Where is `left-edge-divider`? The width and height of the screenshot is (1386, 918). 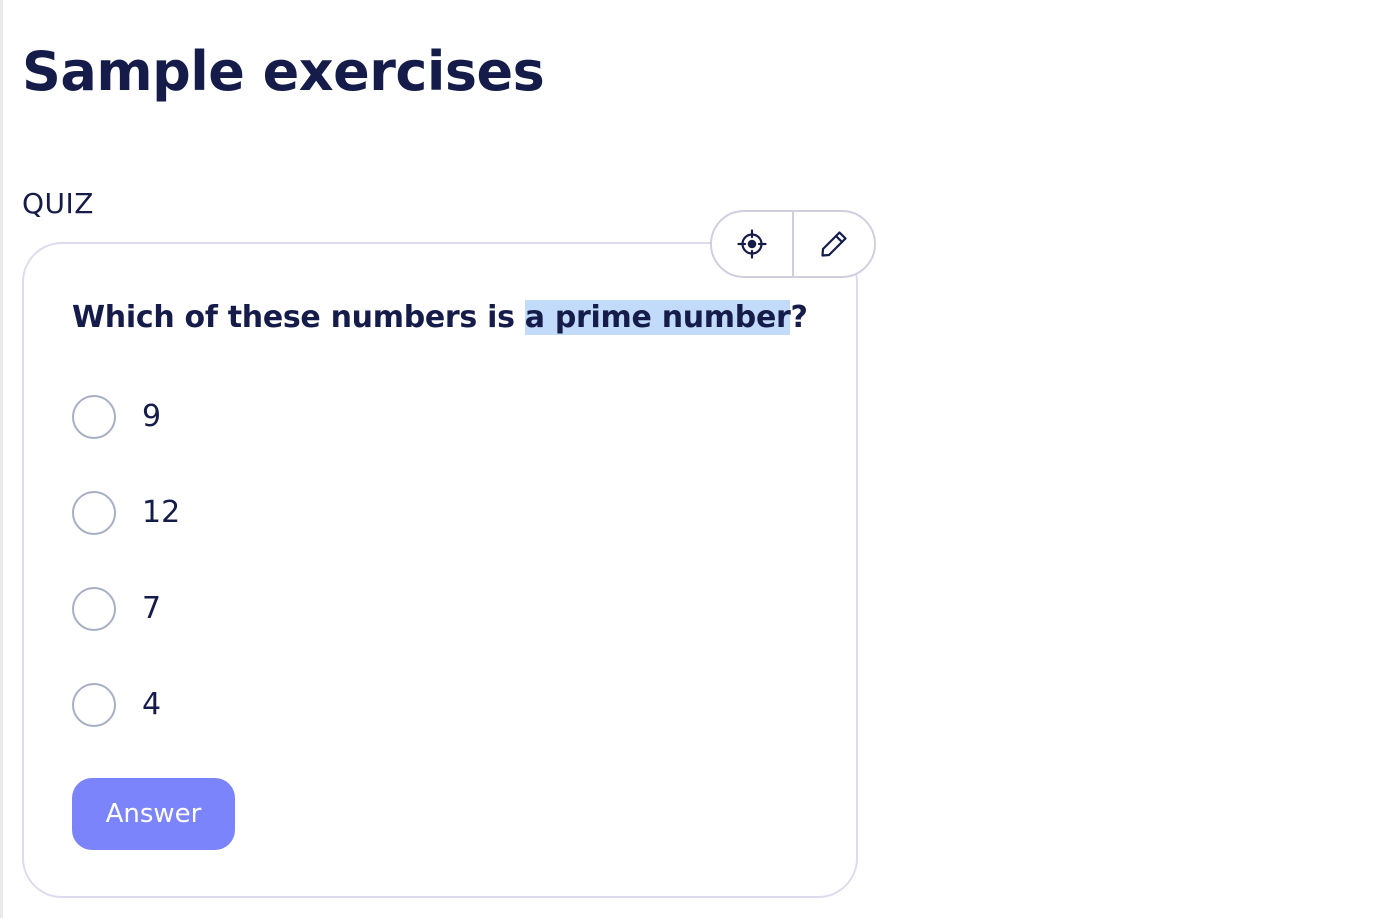 left-edge-divider is located at coordinates (1, 459).